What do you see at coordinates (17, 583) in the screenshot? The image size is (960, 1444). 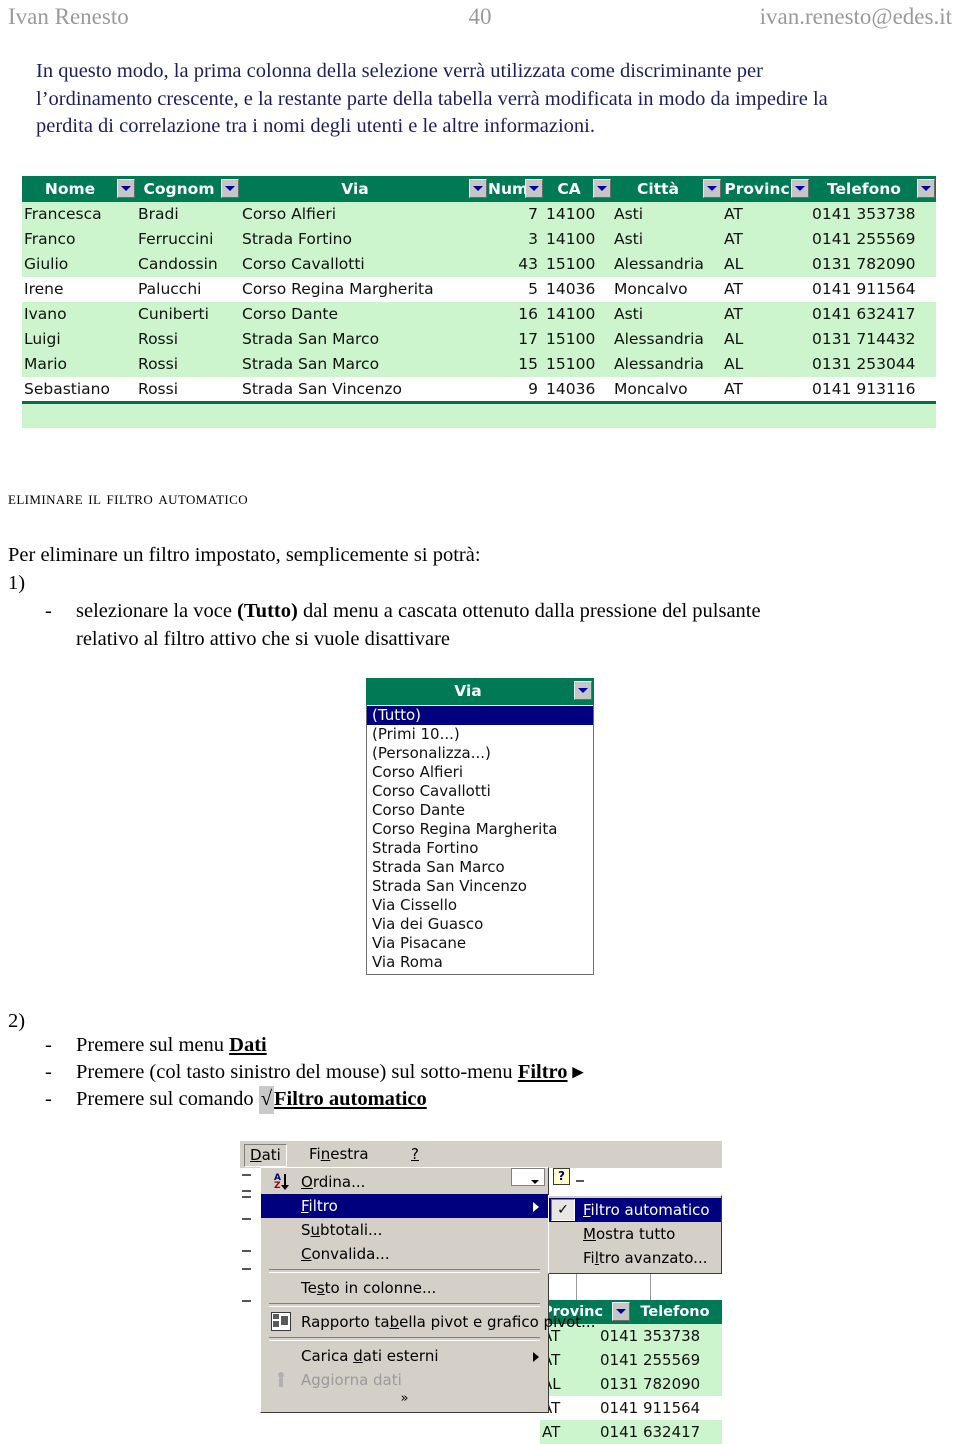 I see `step-1-number: 1)` at bounding box center [17, 583].